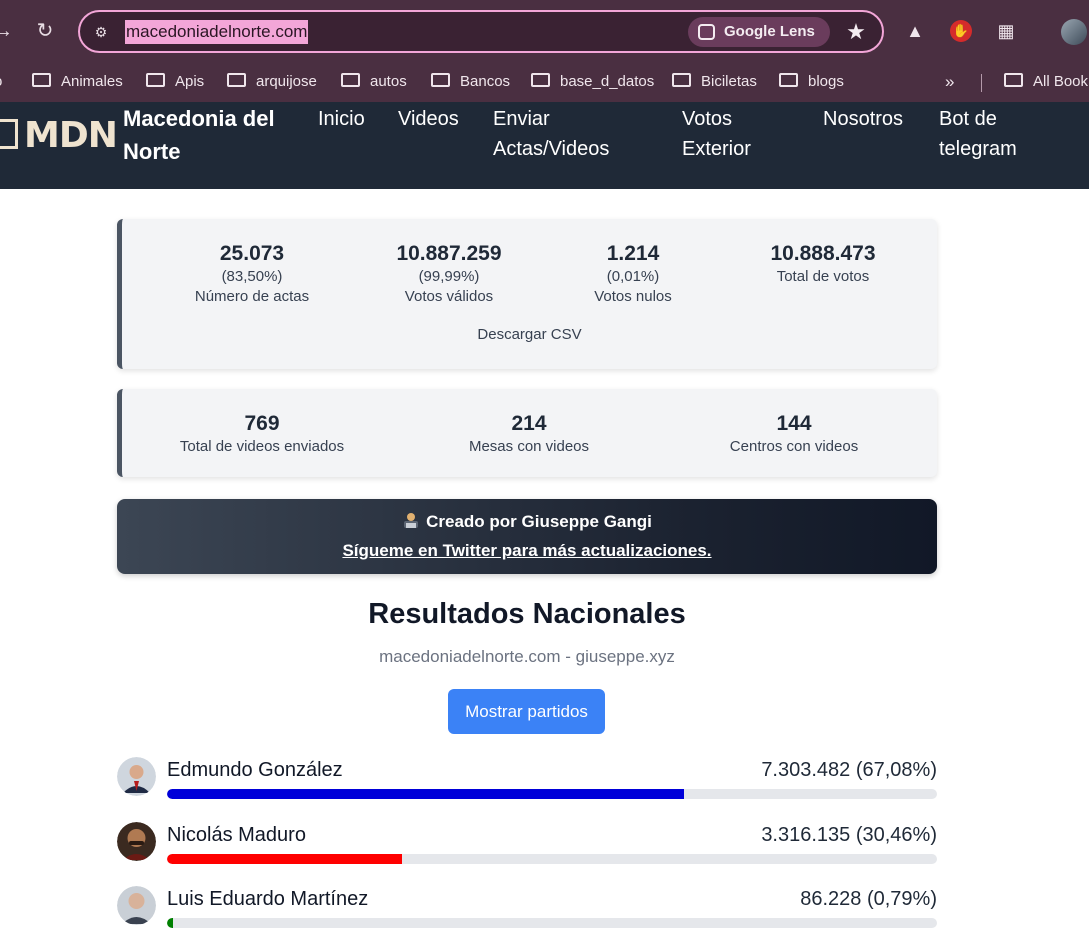  What do you see at coordinates (633, 253) in the screenshot?
I see `stat-value: 1.214` at bounding box center [633, 253].